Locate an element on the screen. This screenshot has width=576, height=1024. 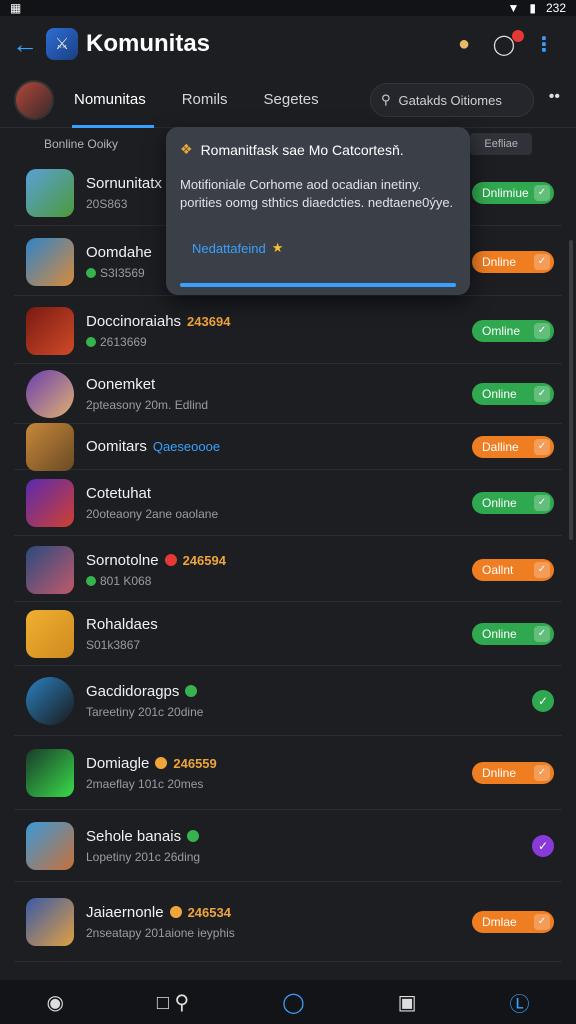
item-subtitle: Tareetiny 201c 20dine is located at coordinates (145, 711).